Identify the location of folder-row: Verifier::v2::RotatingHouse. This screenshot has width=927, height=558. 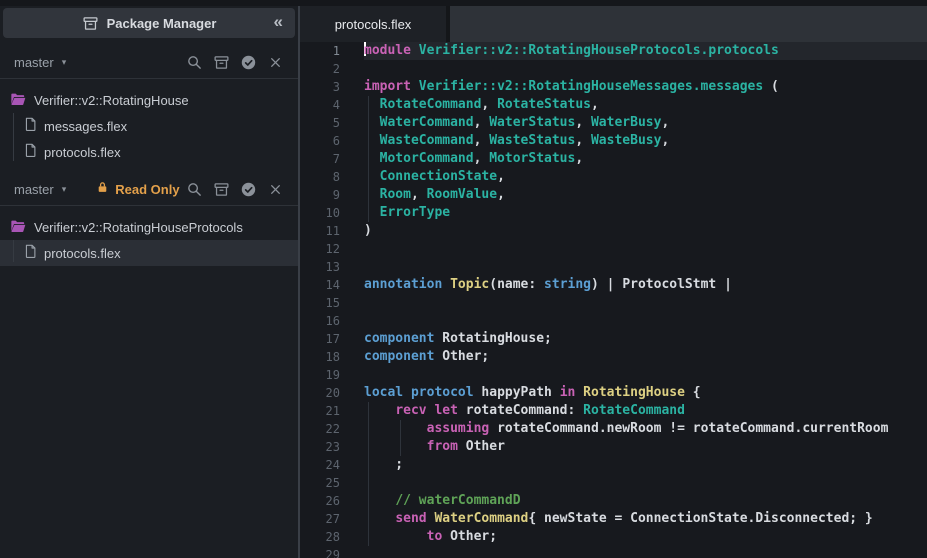
(149, 100).